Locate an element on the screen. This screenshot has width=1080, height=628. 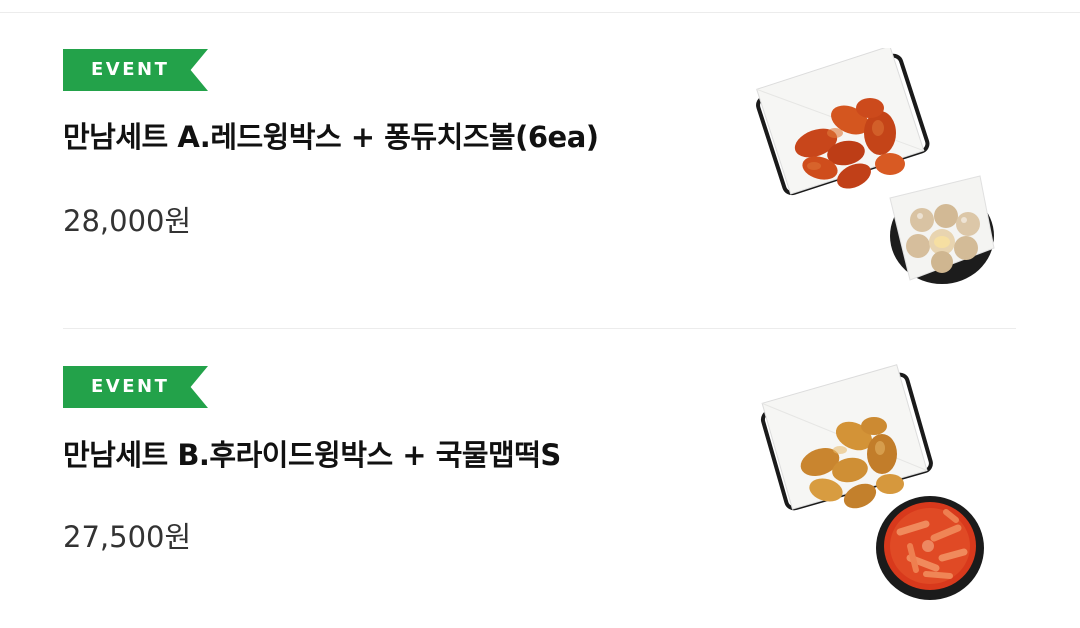
chicken-wings-and-cheese-balls-photo is located at coordinates (880, 168).